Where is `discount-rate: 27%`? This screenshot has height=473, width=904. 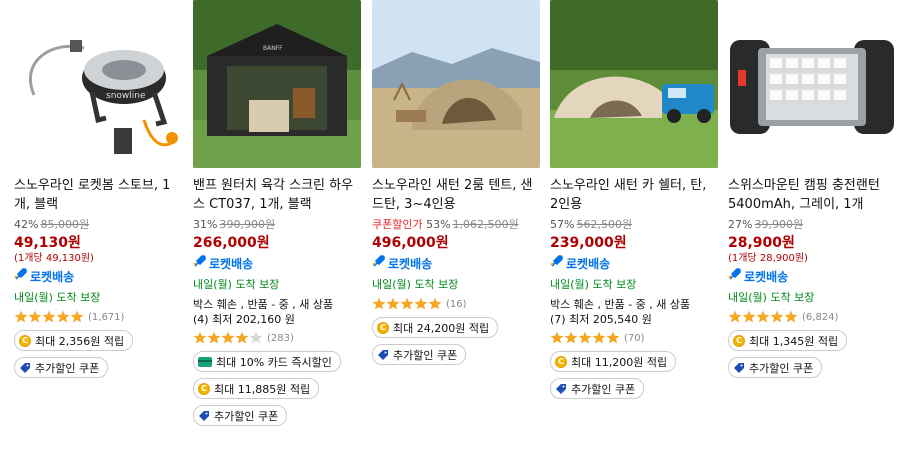
discount-rate: 27% is located at coordinates (740, 224).